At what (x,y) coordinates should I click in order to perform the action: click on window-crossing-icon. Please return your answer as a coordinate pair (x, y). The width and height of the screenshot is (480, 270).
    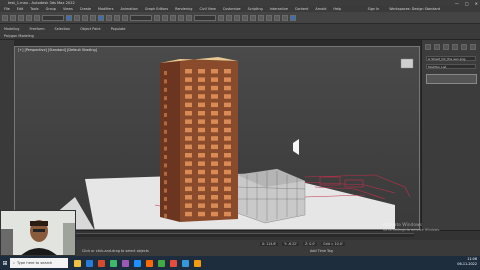
    Looking at the image, I should click on (93, 17).